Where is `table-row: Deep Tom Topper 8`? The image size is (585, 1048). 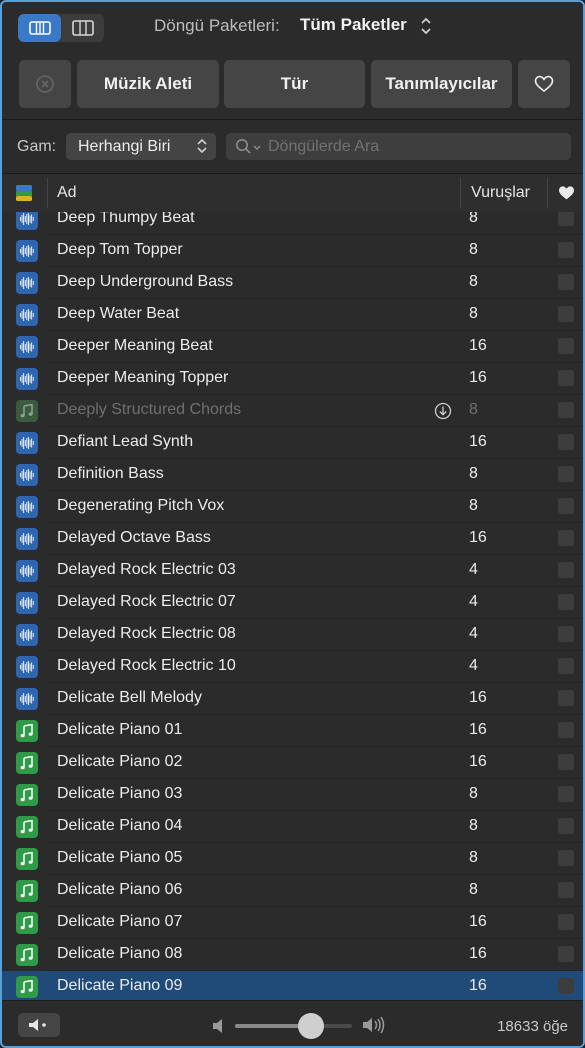 table-row: Deep Tom Topper 8 is located at coordinates (292, 251).